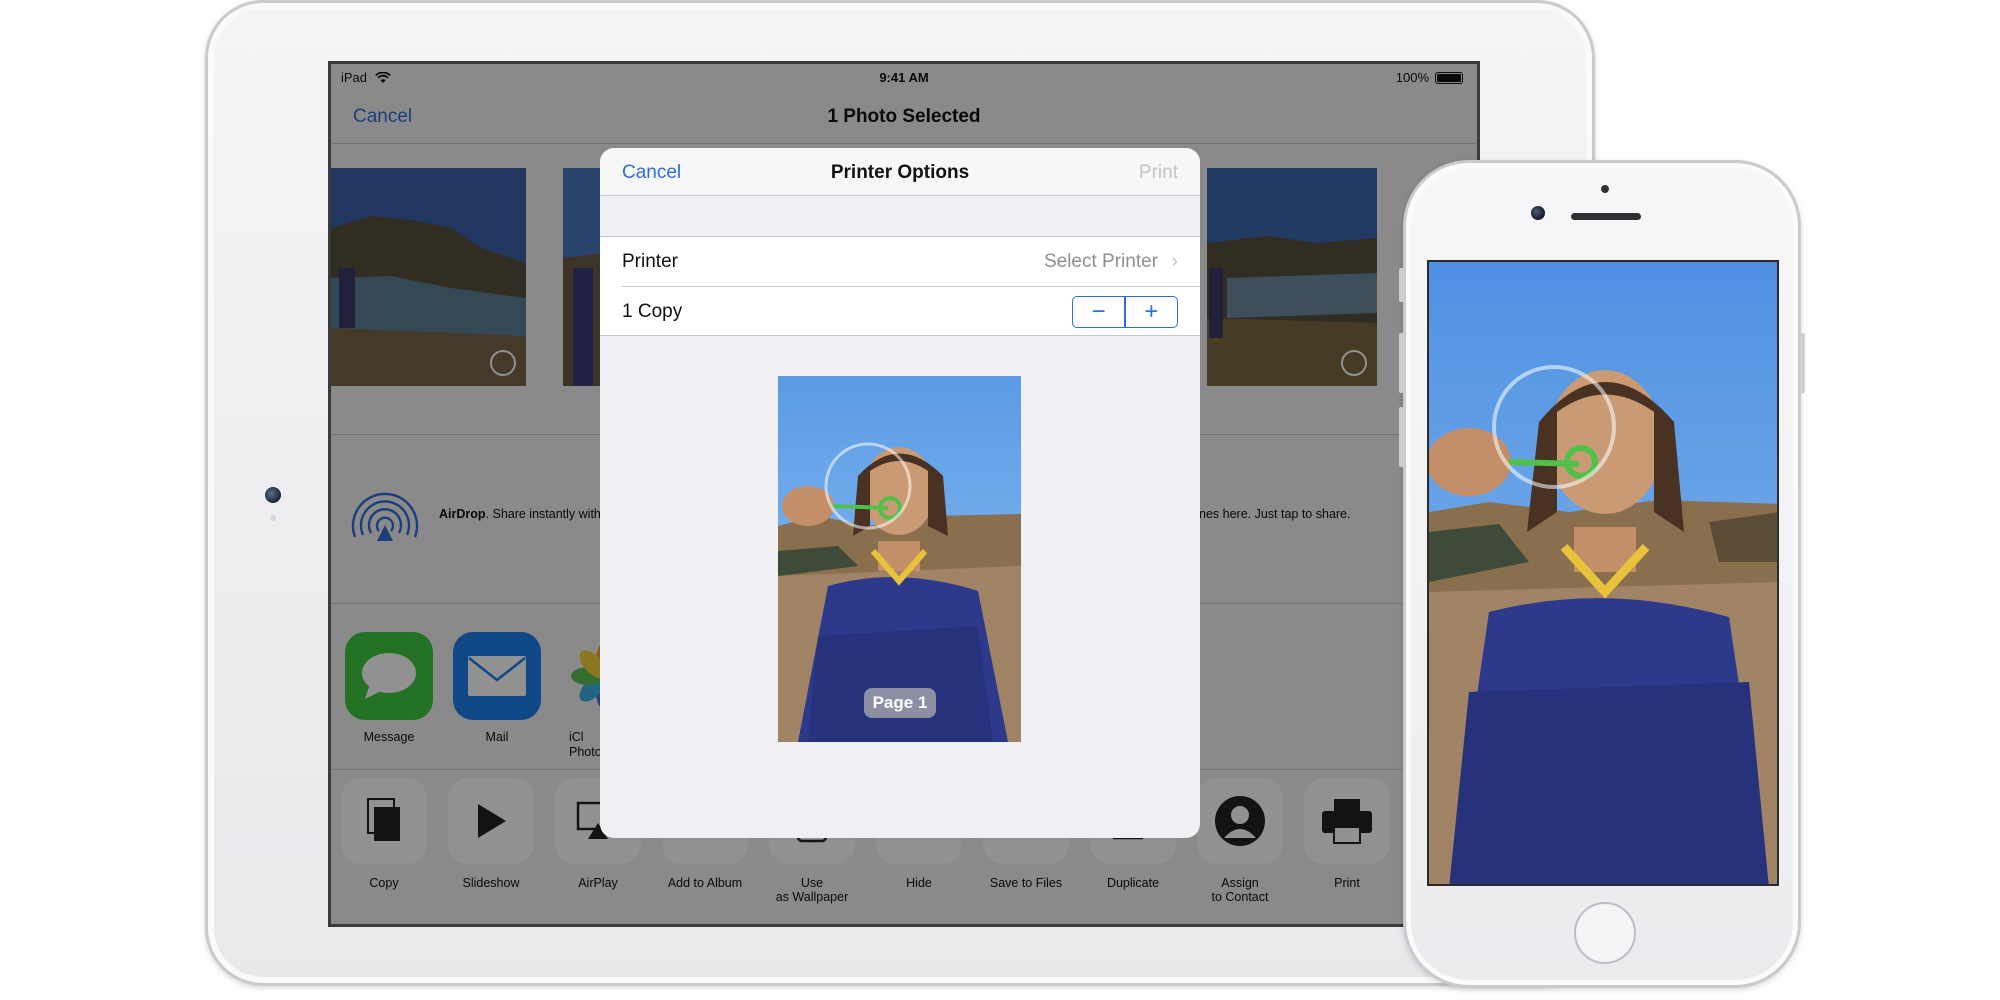  Describe the element at coordinates (900, 262) in the screenshot. I see `printer-select-row: Printer Select Printer ›` at that location.